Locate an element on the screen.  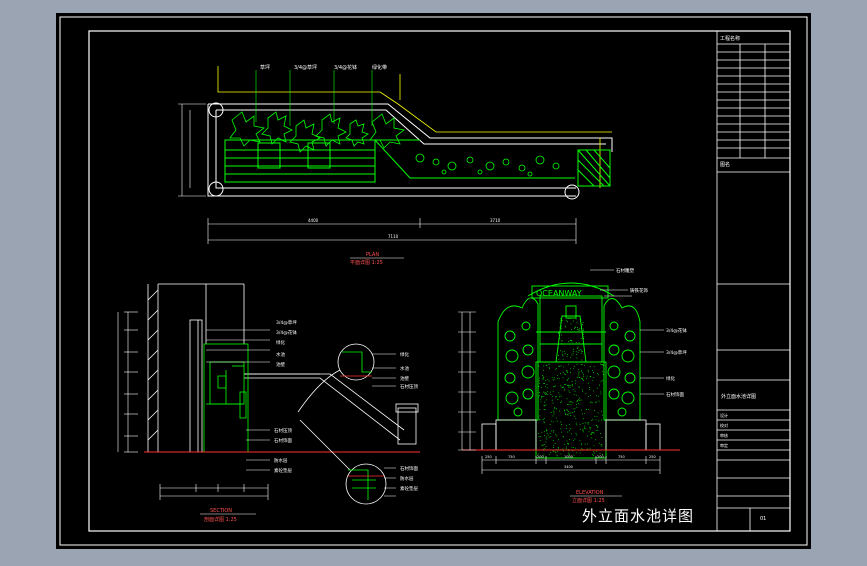
elevation-dim-4: 1000 is located at coordinates (568, 457).